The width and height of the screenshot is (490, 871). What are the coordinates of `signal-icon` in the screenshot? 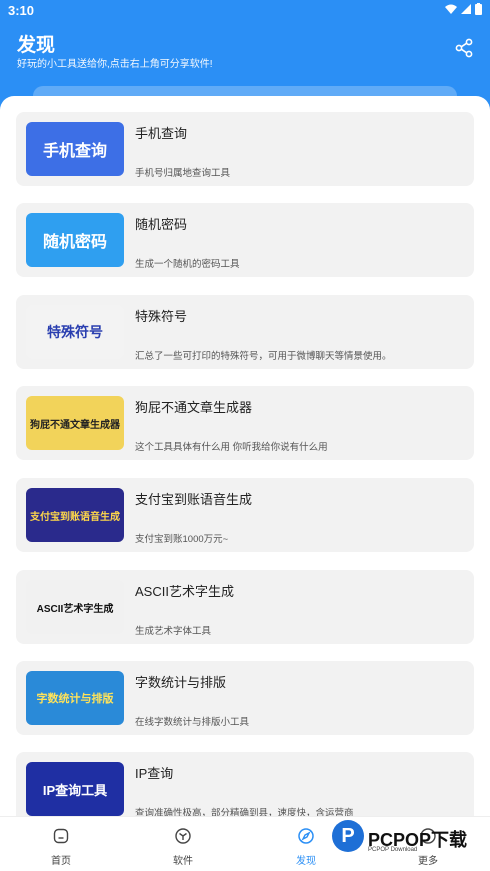 It's located at (466, 9).